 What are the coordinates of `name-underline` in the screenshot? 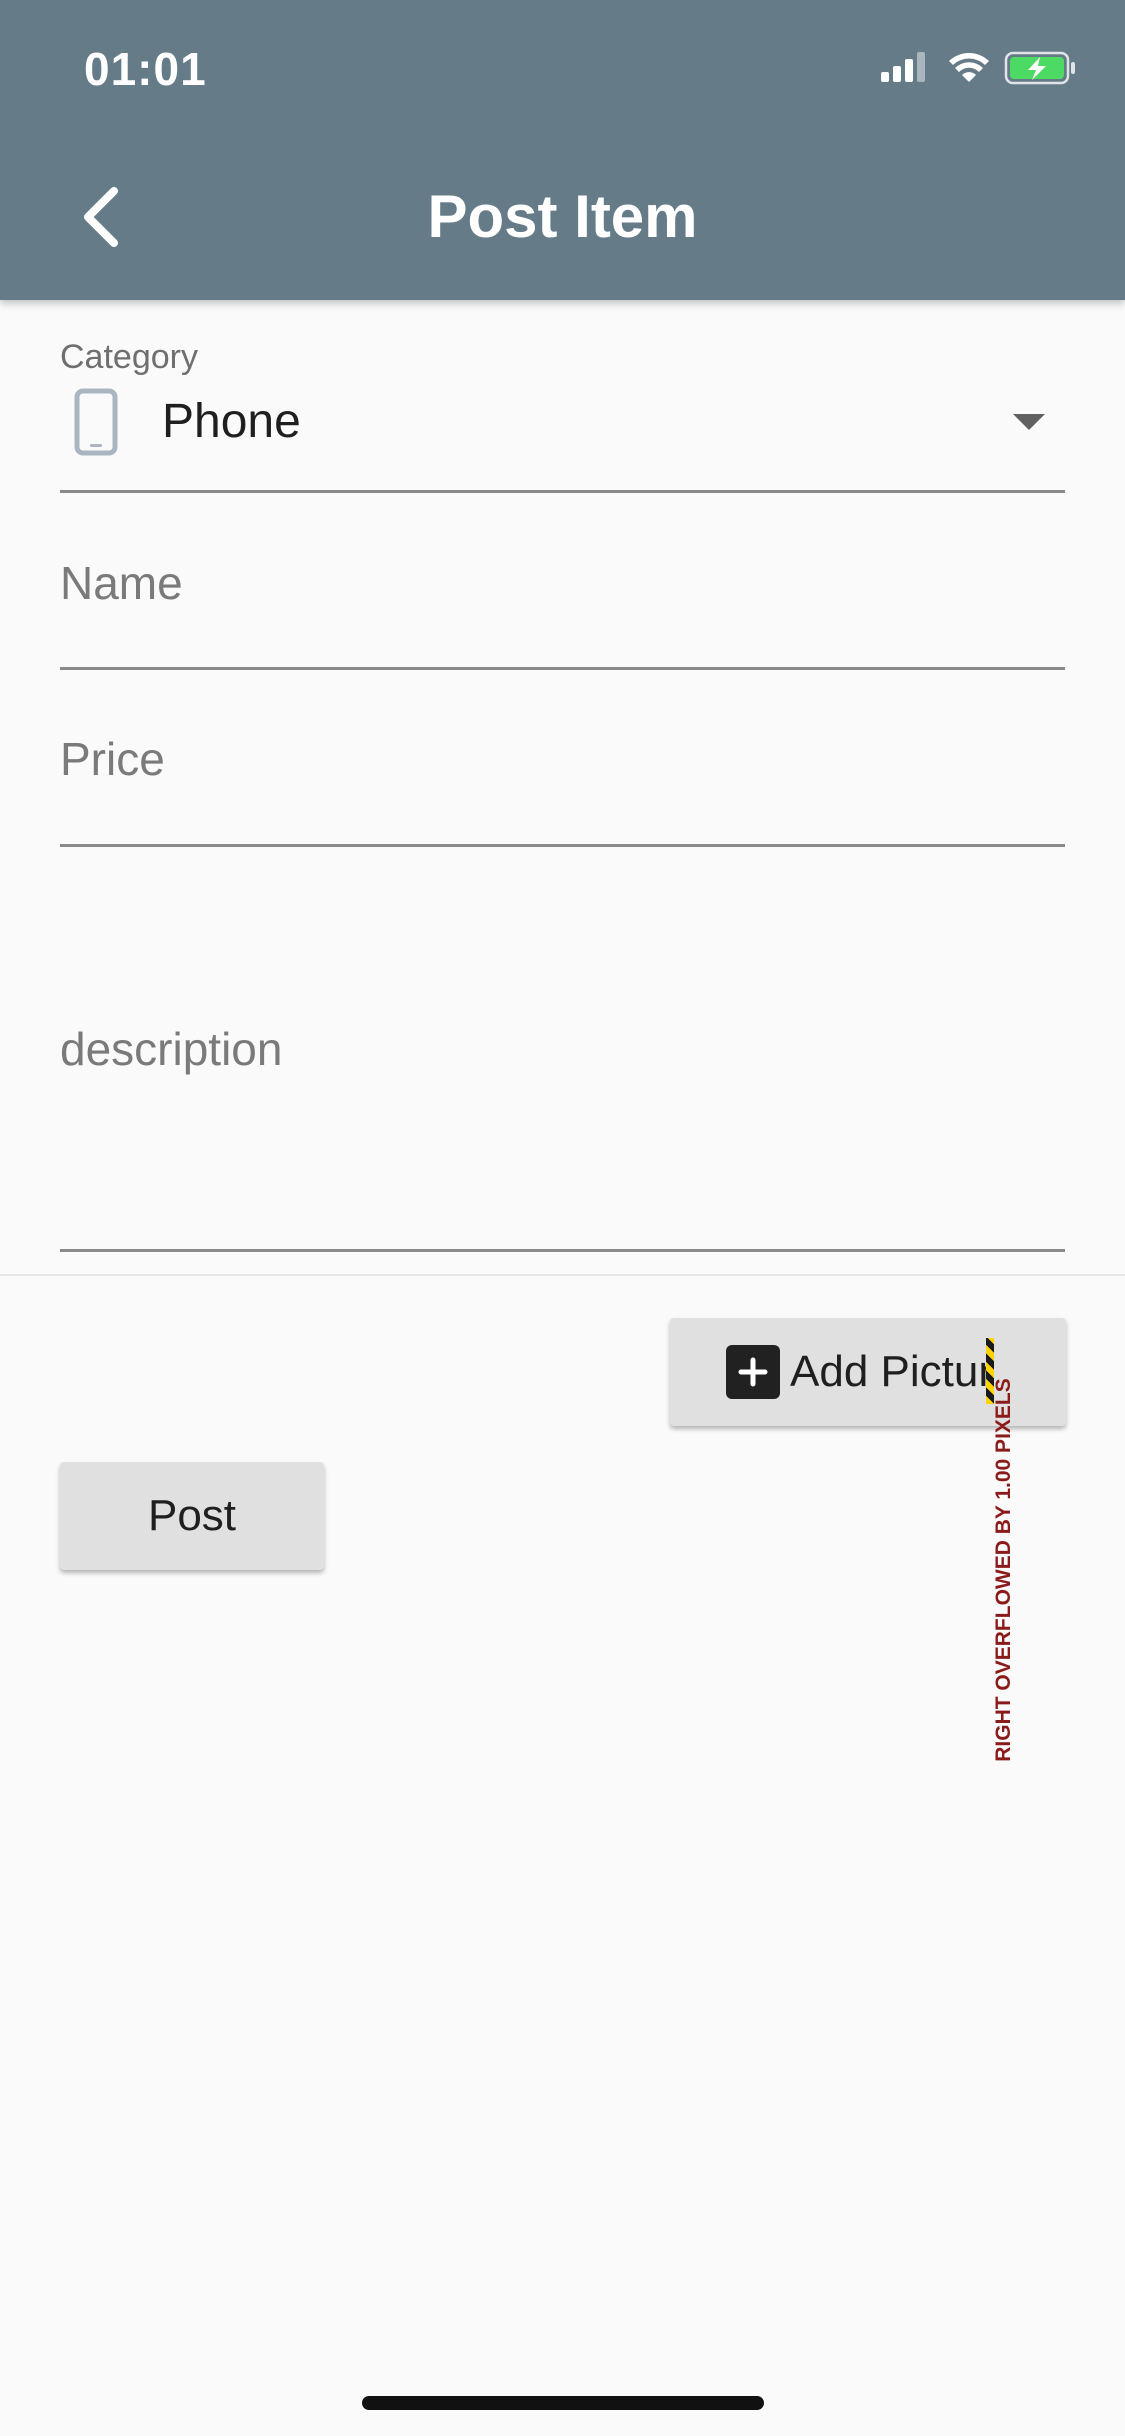 It's located at (562, 668).